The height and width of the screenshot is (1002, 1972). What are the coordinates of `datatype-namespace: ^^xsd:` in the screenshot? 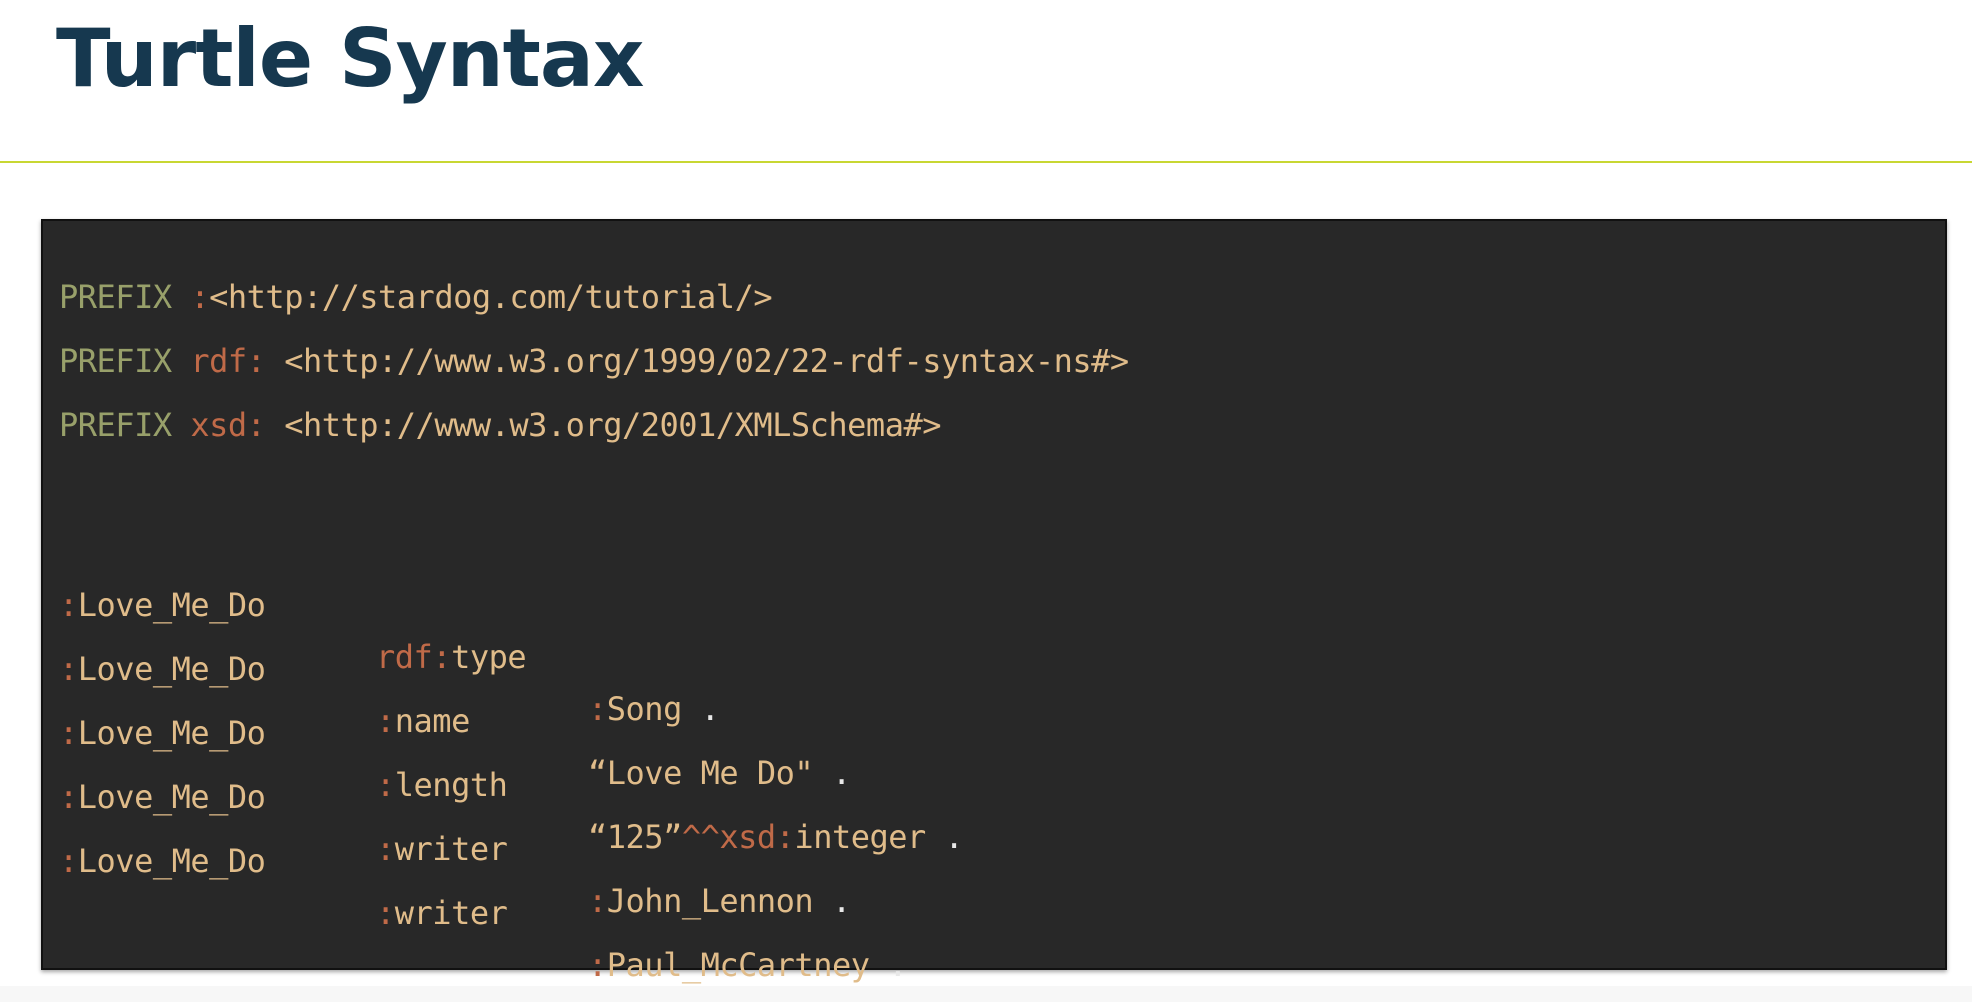 It's located at (738, 837).